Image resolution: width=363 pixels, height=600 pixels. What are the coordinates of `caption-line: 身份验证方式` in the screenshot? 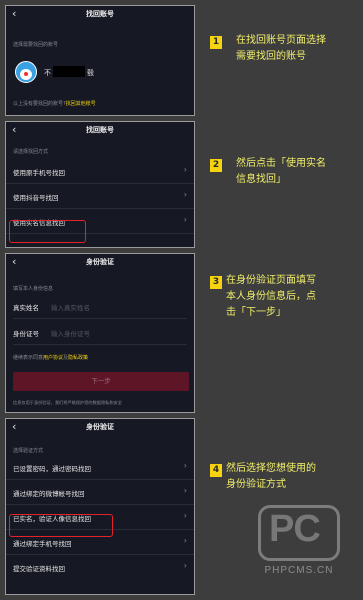 It's located at (256, 484).